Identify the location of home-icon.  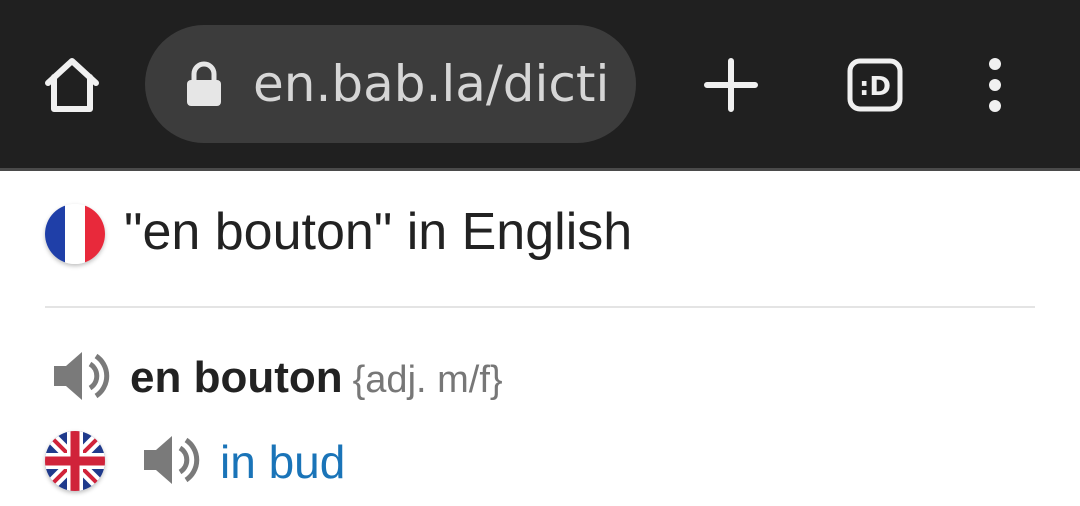
(72, 85).